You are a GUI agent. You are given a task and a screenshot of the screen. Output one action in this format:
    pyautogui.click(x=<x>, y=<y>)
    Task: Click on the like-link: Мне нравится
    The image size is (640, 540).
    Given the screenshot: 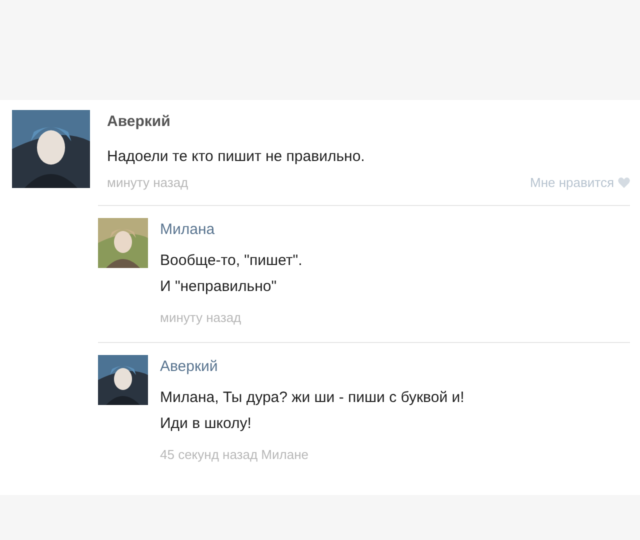 What is the action you would take?
    pyautogui.click(x=572, y=182)
    